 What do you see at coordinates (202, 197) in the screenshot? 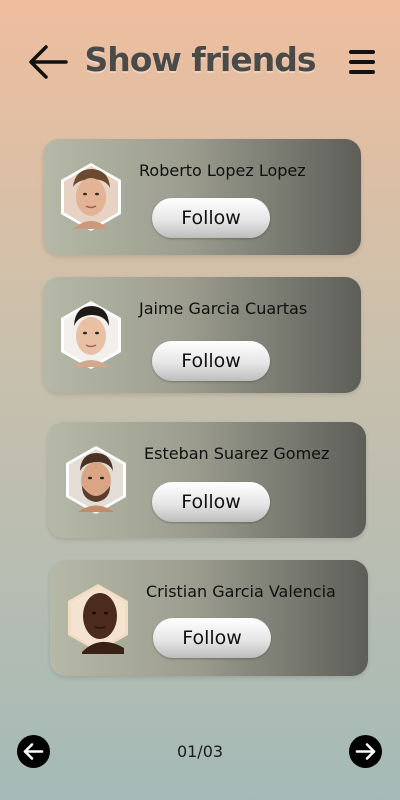
I see `friend-card: Roberto Lopez Lopez Follow` at bounding box center [202, 197].